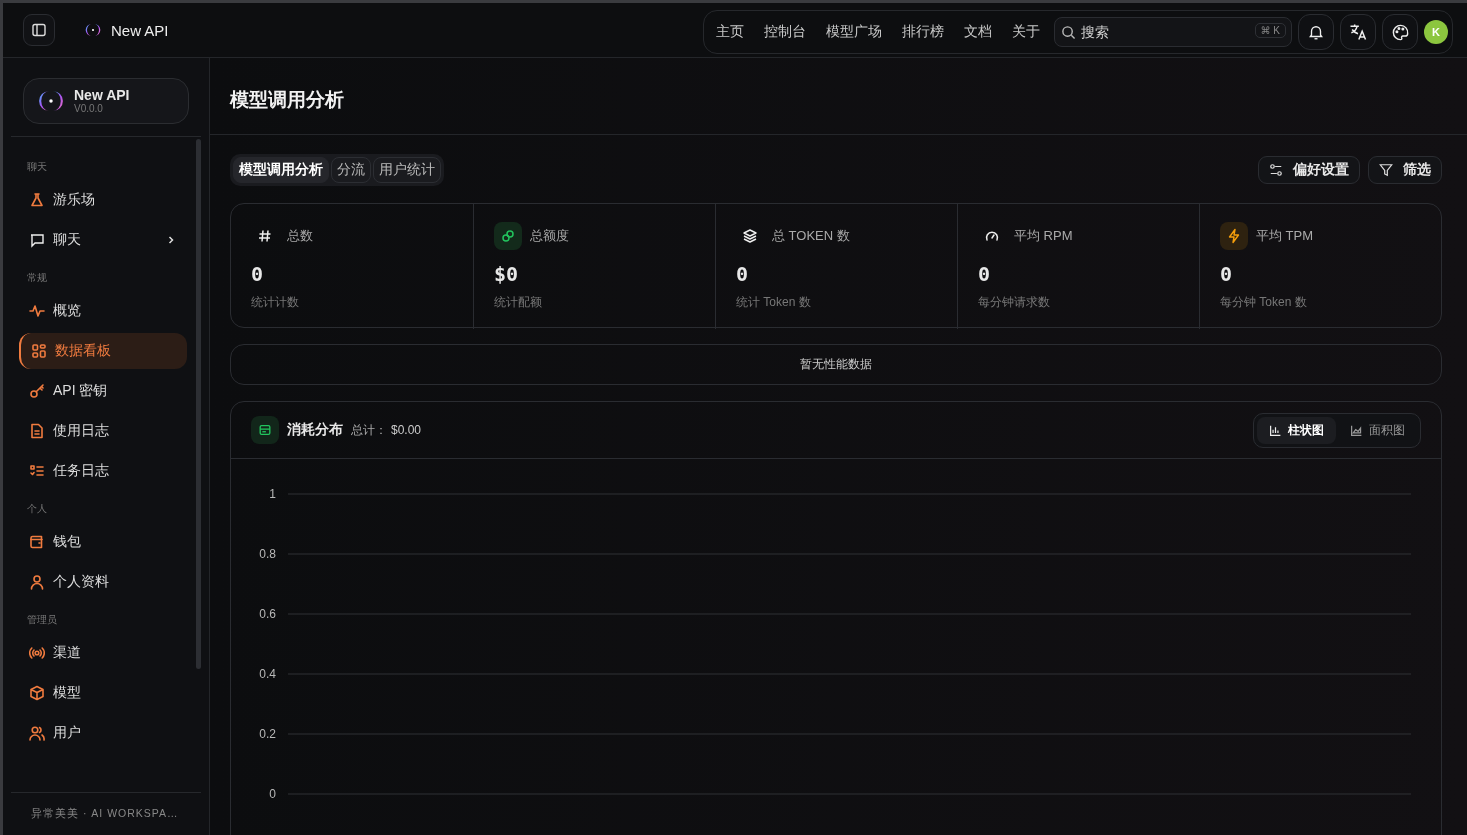  What do you see at coordinates (67, 542) in the screenshot?
I see `sidebar-label: 钱包` at bounding box center [67, 542].